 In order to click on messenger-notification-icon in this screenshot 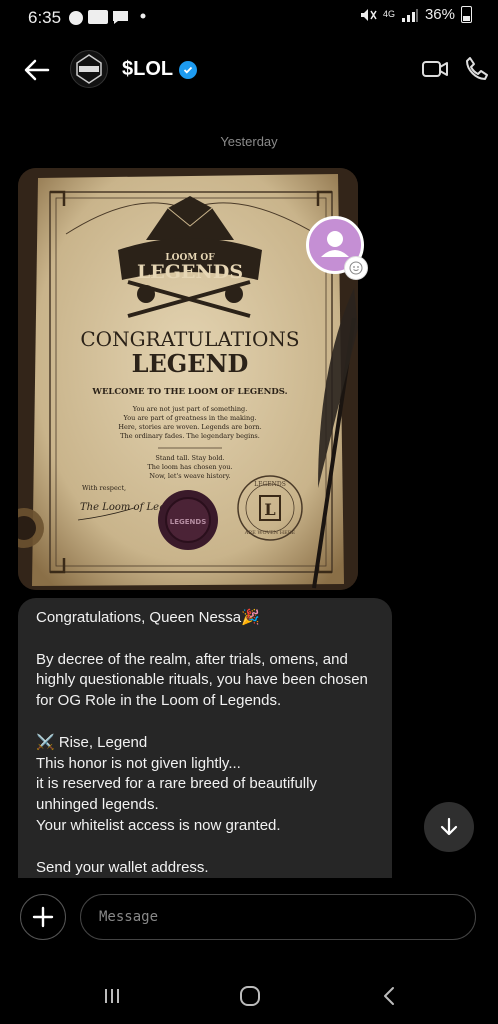, I will do `click(76, 18)`.